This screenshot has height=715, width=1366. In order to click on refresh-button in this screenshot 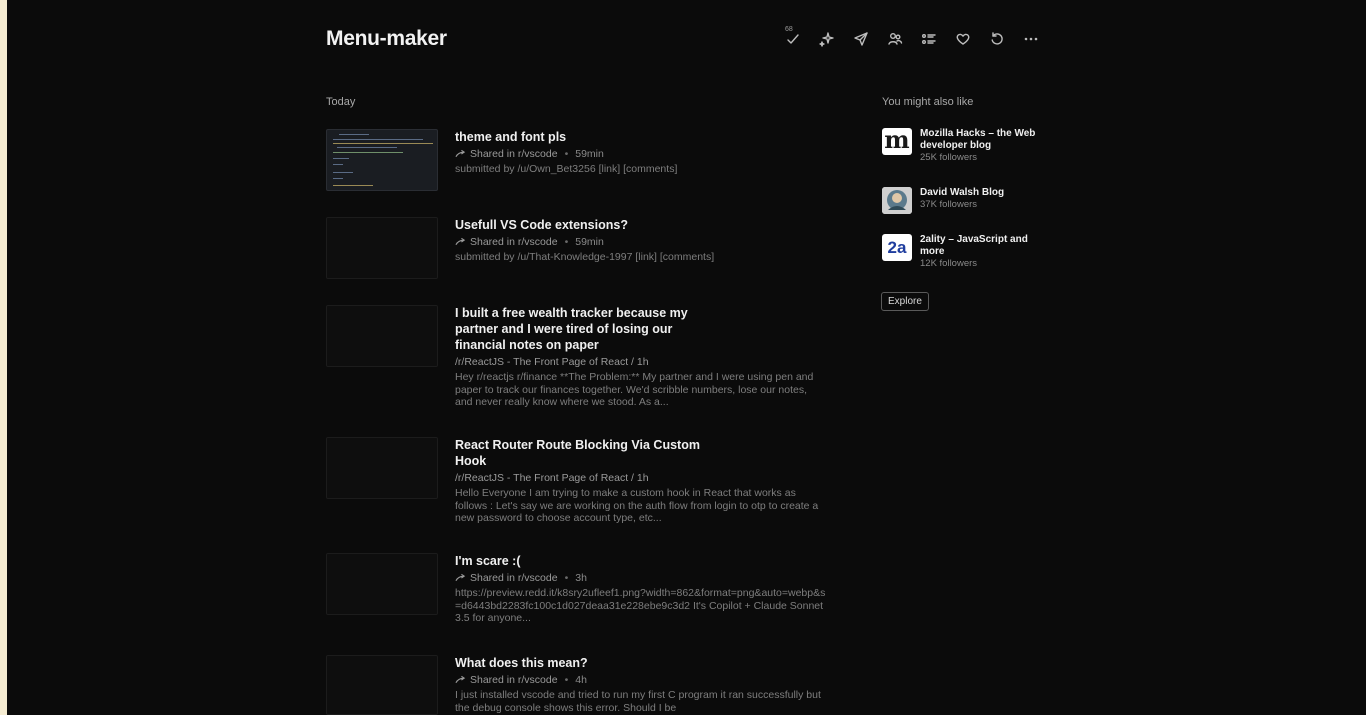, I will do `click(997, 39)`.